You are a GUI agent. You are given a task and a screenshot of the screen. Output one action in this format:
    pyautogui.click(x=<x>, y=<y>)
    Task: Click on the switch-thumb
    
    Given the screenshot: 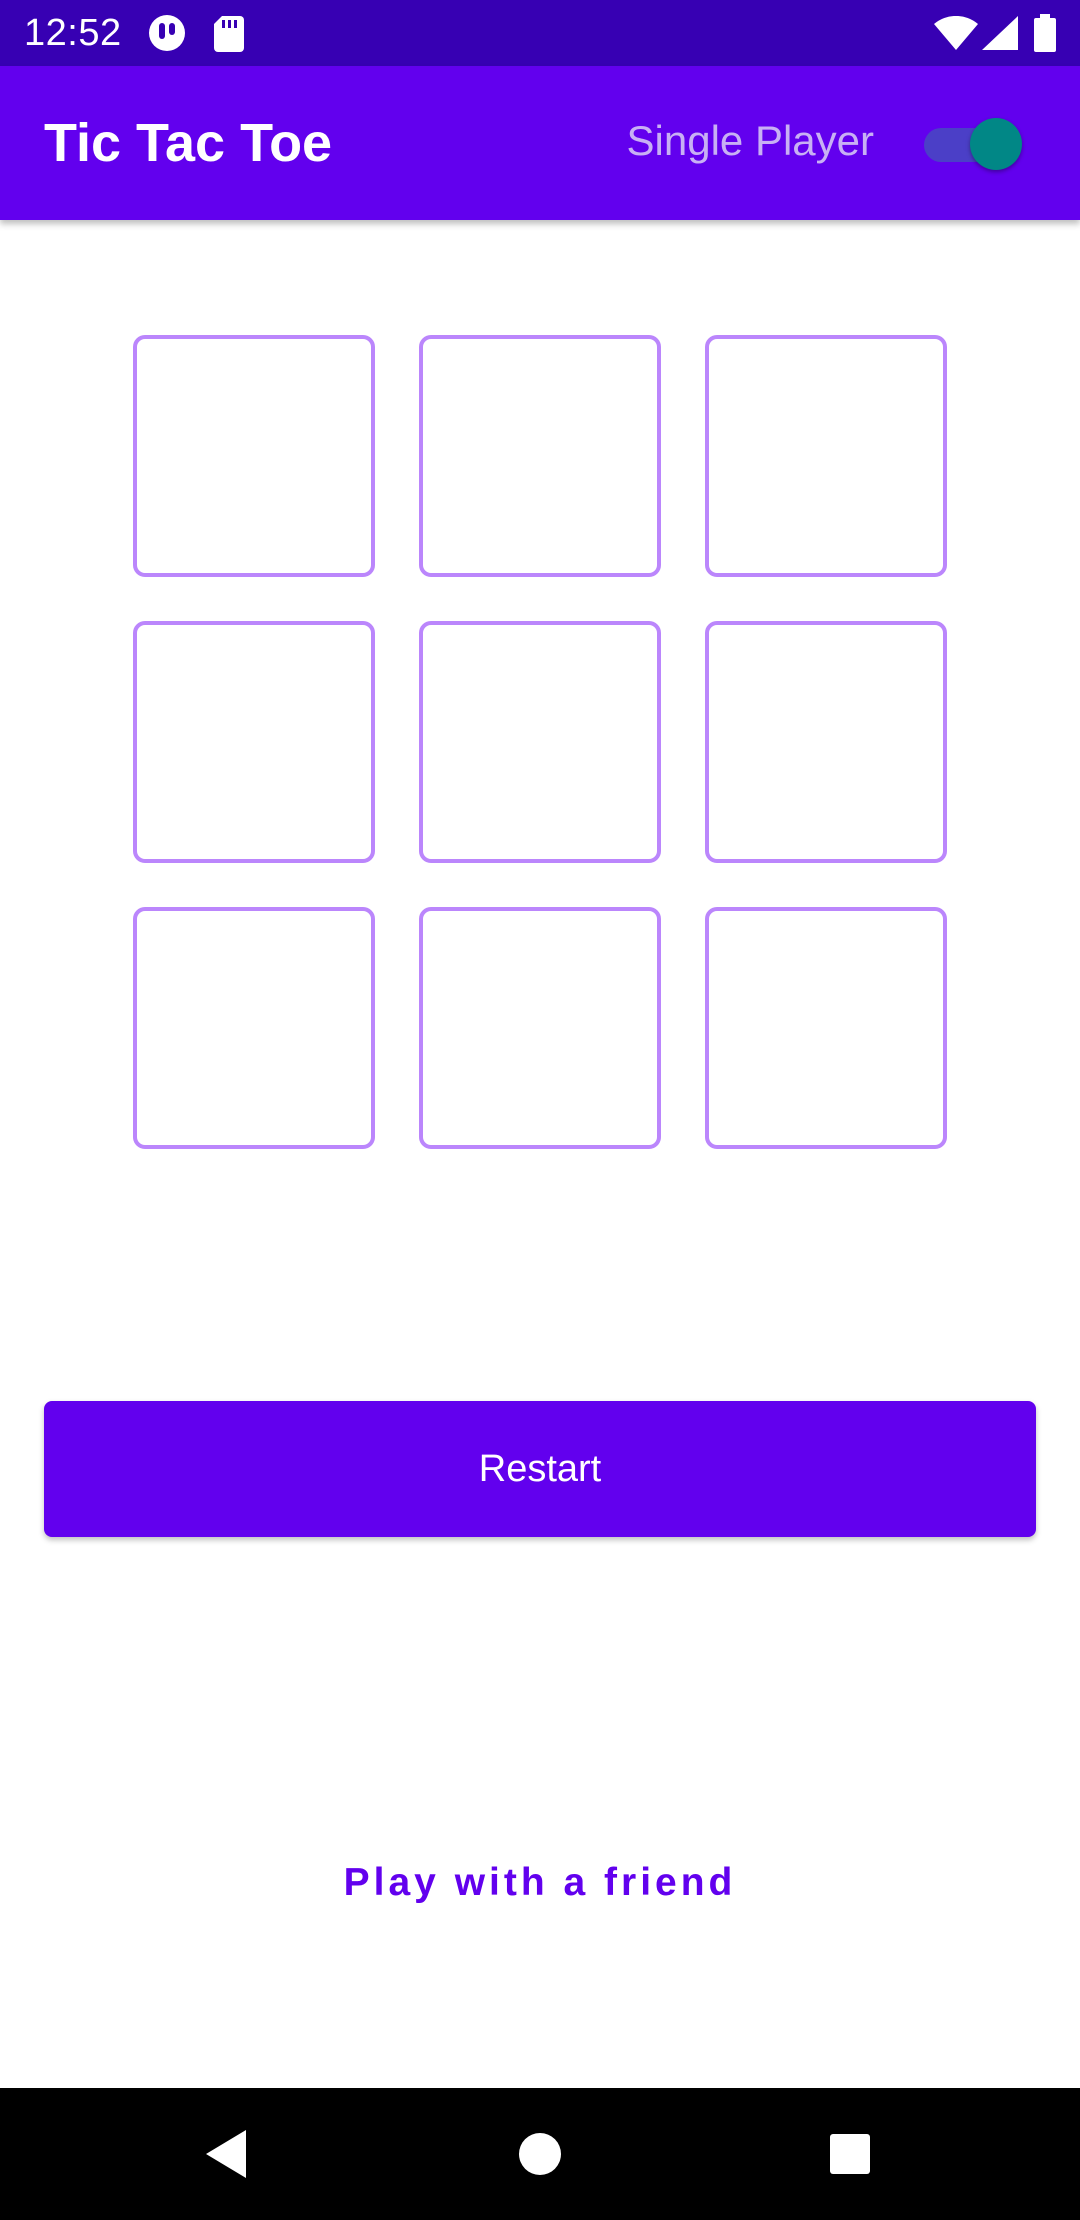 What is the action you would take?
    pyautogui.click(x=996, y=144)
    